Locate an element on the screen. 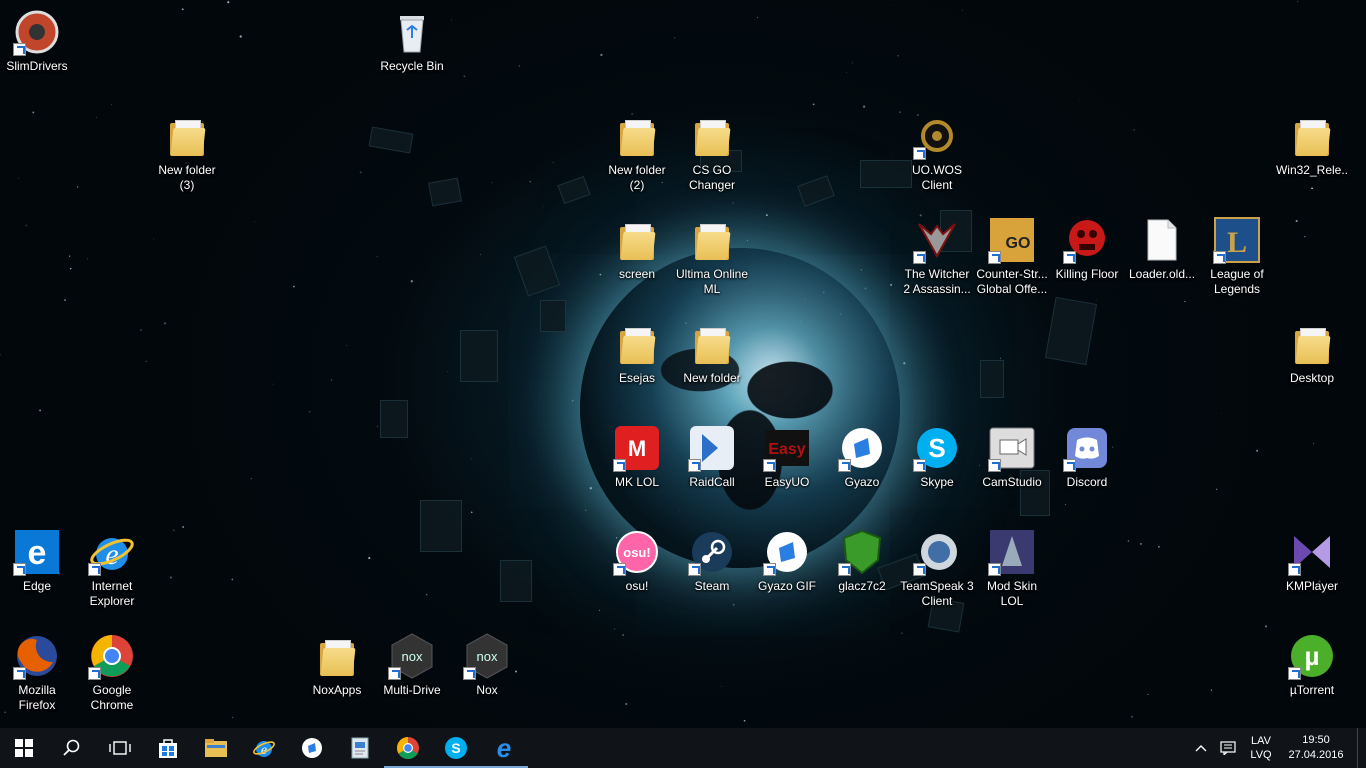 The width and height of the screenshot is (1366, 768). desktop-icon-label: New folder (2) is located at coordinates (637, 177).